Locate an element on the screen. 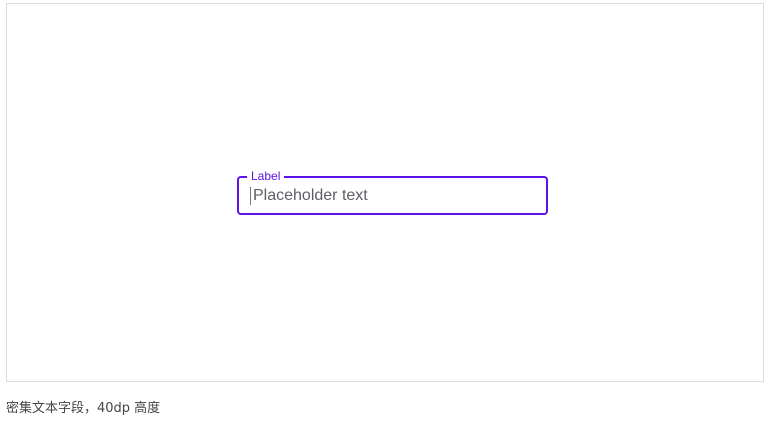  text-input is located at coordinates (393, 196).